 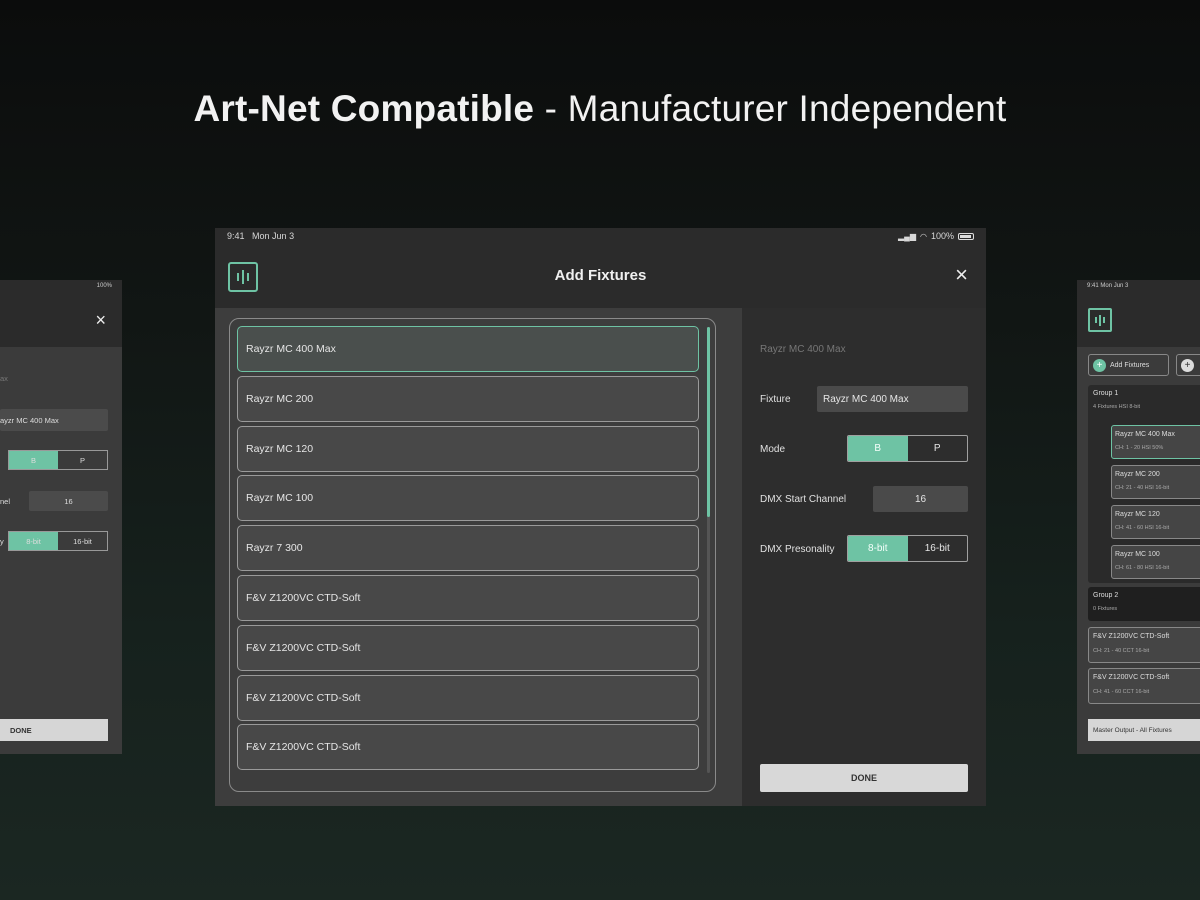 What do you see at coordinates (1137, 554) in the screenshot?
I see `right-group1-item-title: Rayzr MC 100` at bounding box center [1137, 554].